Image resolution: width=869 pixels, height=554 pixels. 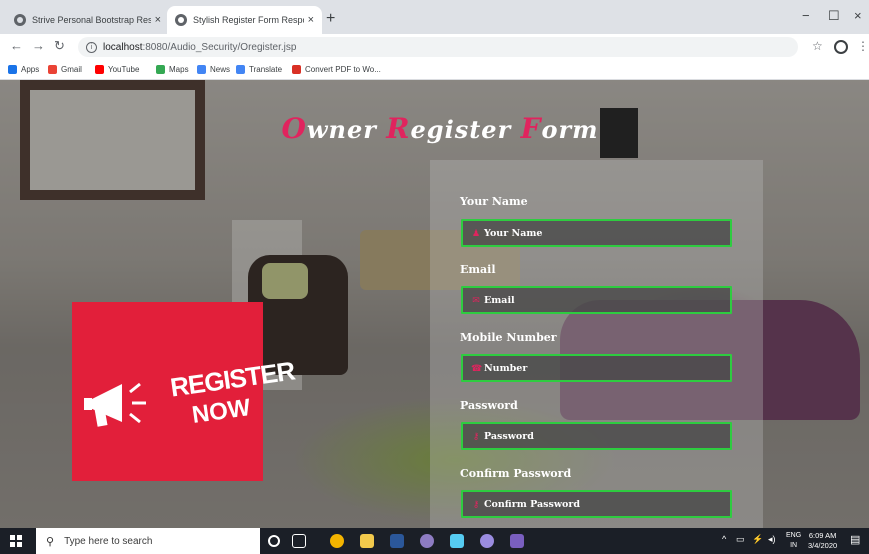 I want to click on volume-icon: ◂), so click(x=772, y=539).